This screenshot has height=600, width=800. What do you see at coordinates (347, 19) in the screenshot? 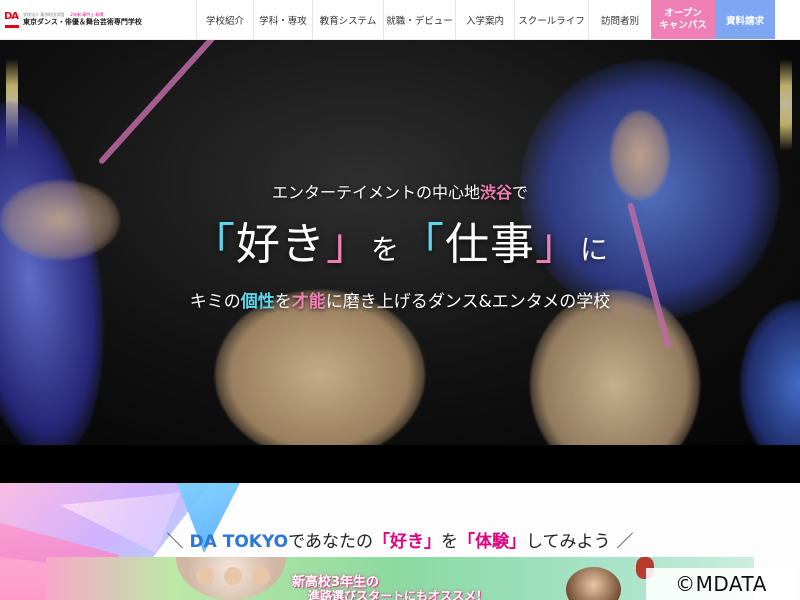
I see `nav-item-education-system: 教育システム` at bounding box center [347, 19].